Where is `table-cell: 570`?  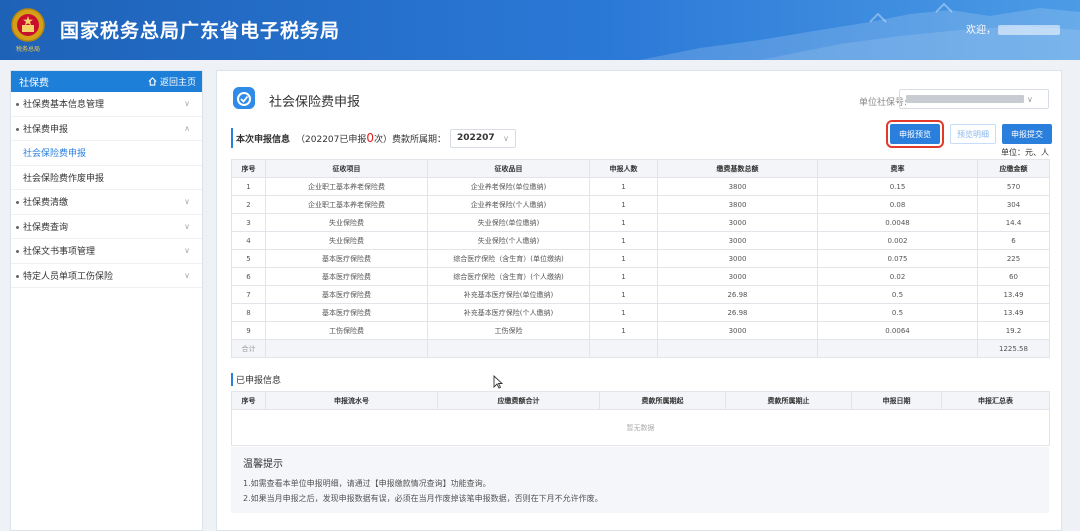
table-cell: 570 is located at coordinates (1013, 186).